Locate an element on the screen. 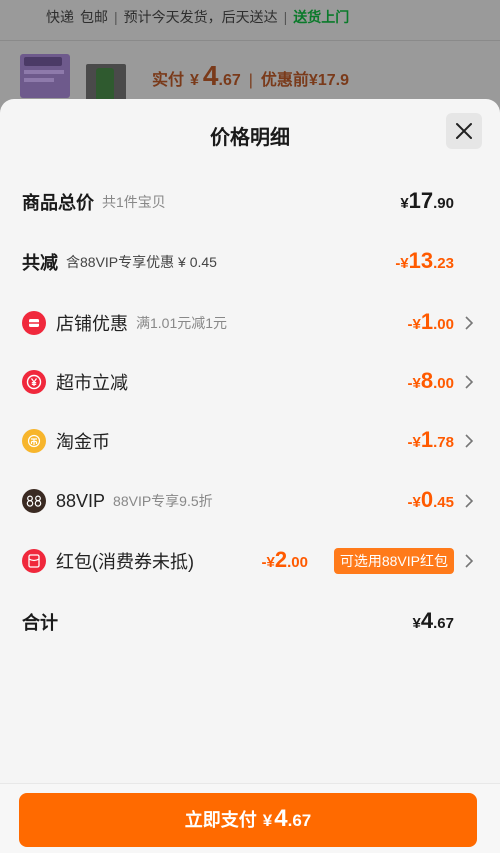 This screenshot has width=500, height=853. row-title: 红包(消费券未抵) is located at coordinates (125, 562).